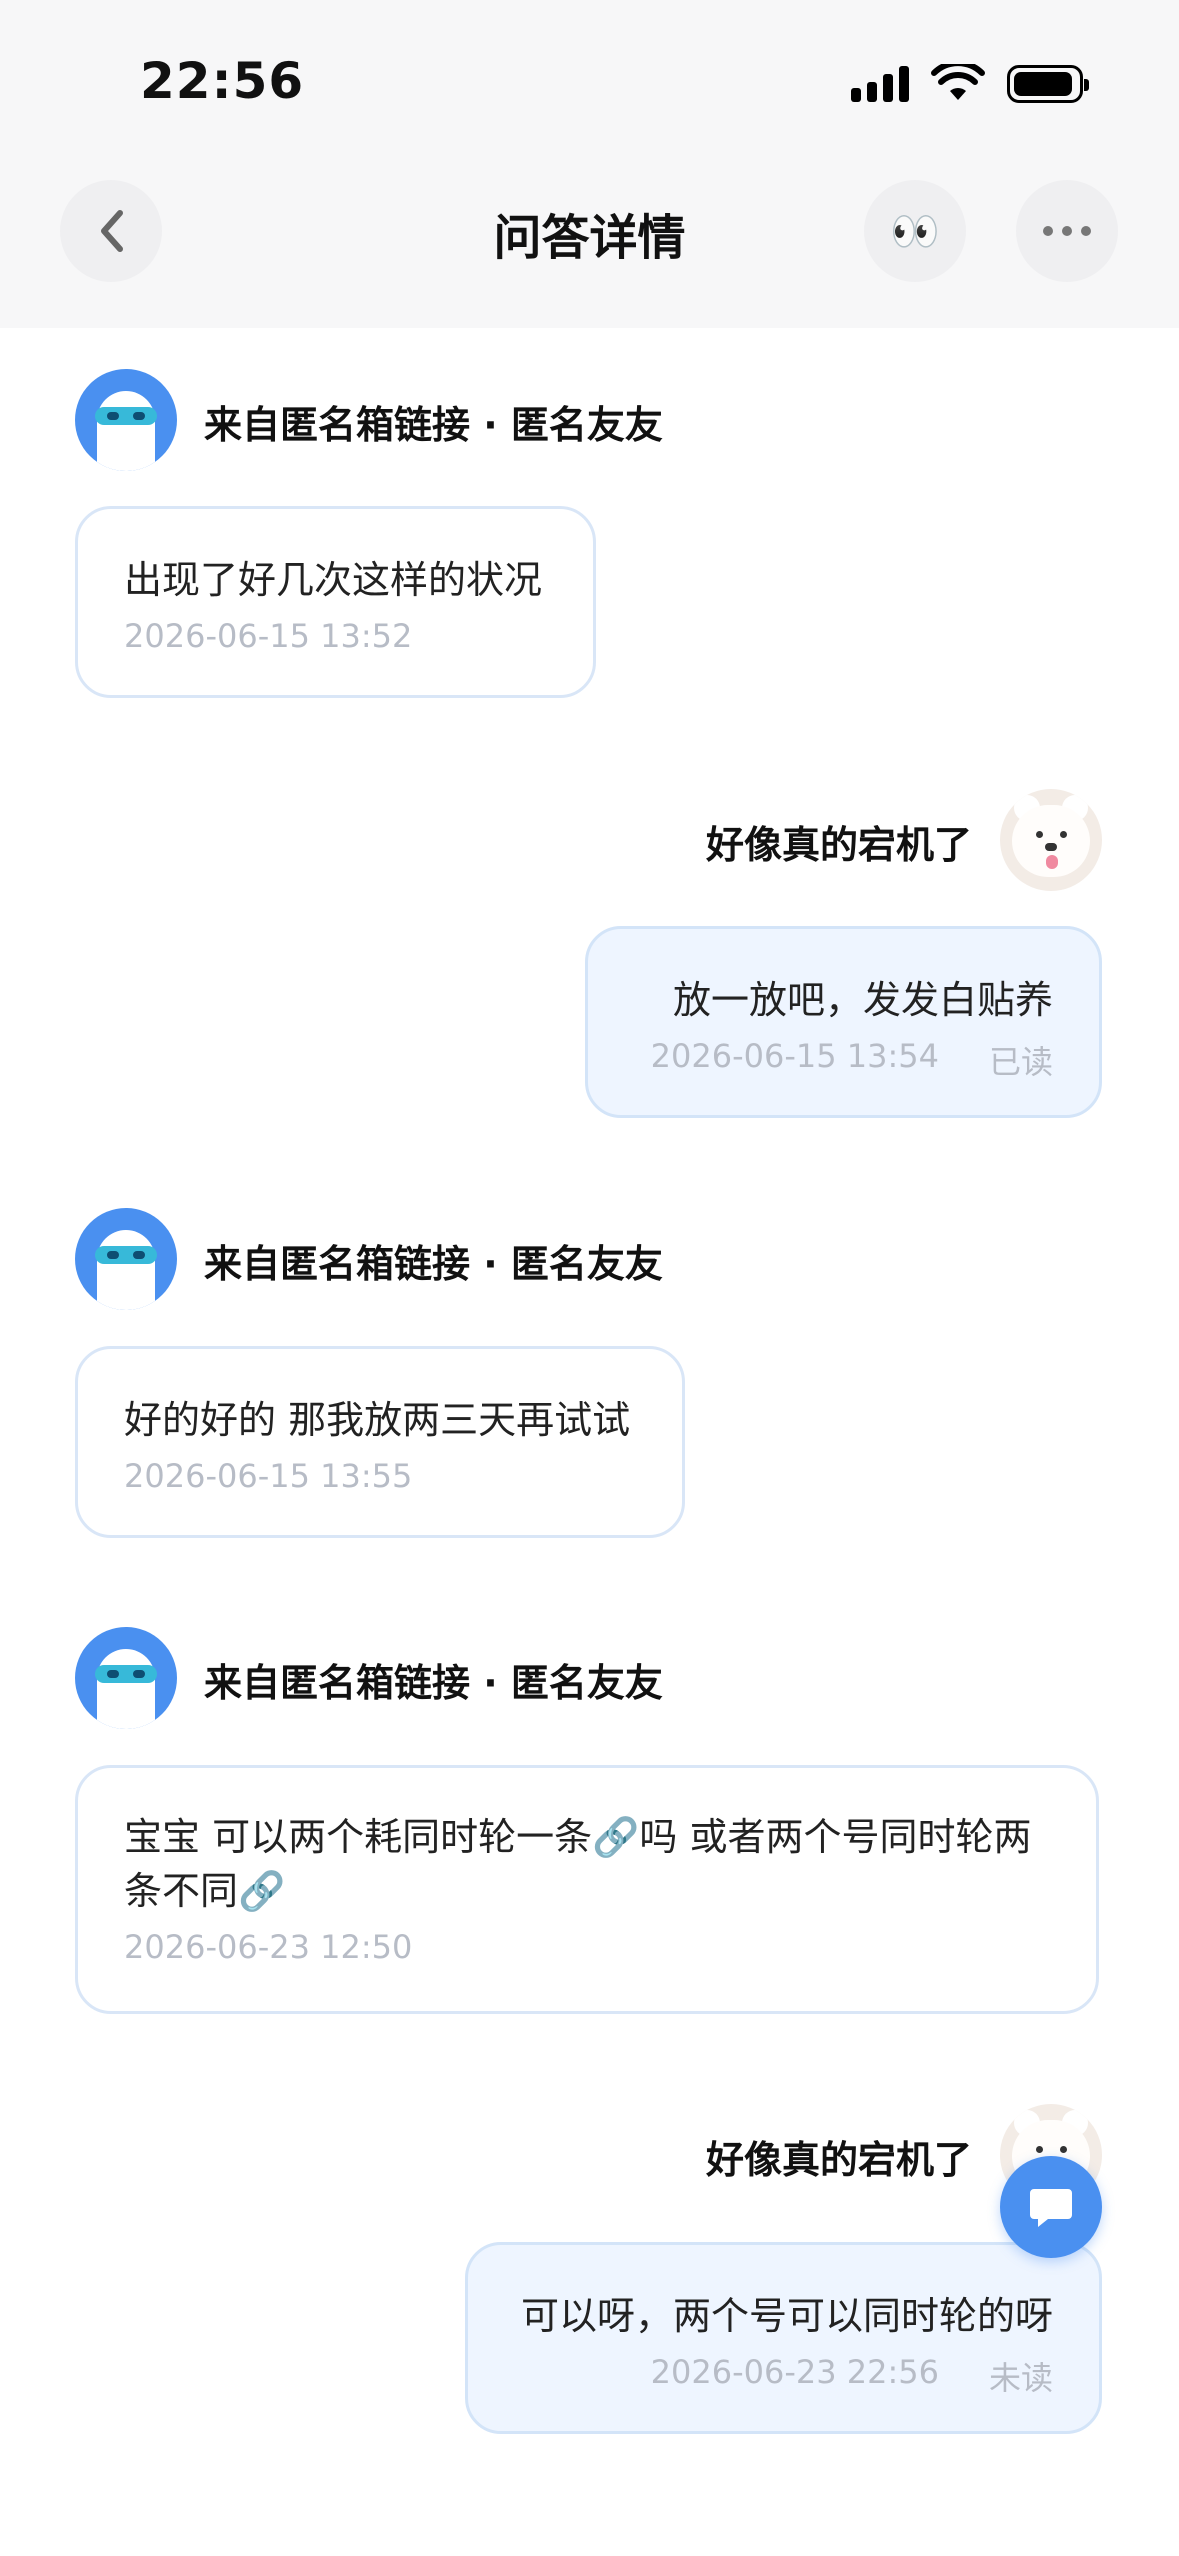 This screenshot has width=1179, height=2556. I want to click on message-time: 2026-06-23 12:50, so click(268, 1947).